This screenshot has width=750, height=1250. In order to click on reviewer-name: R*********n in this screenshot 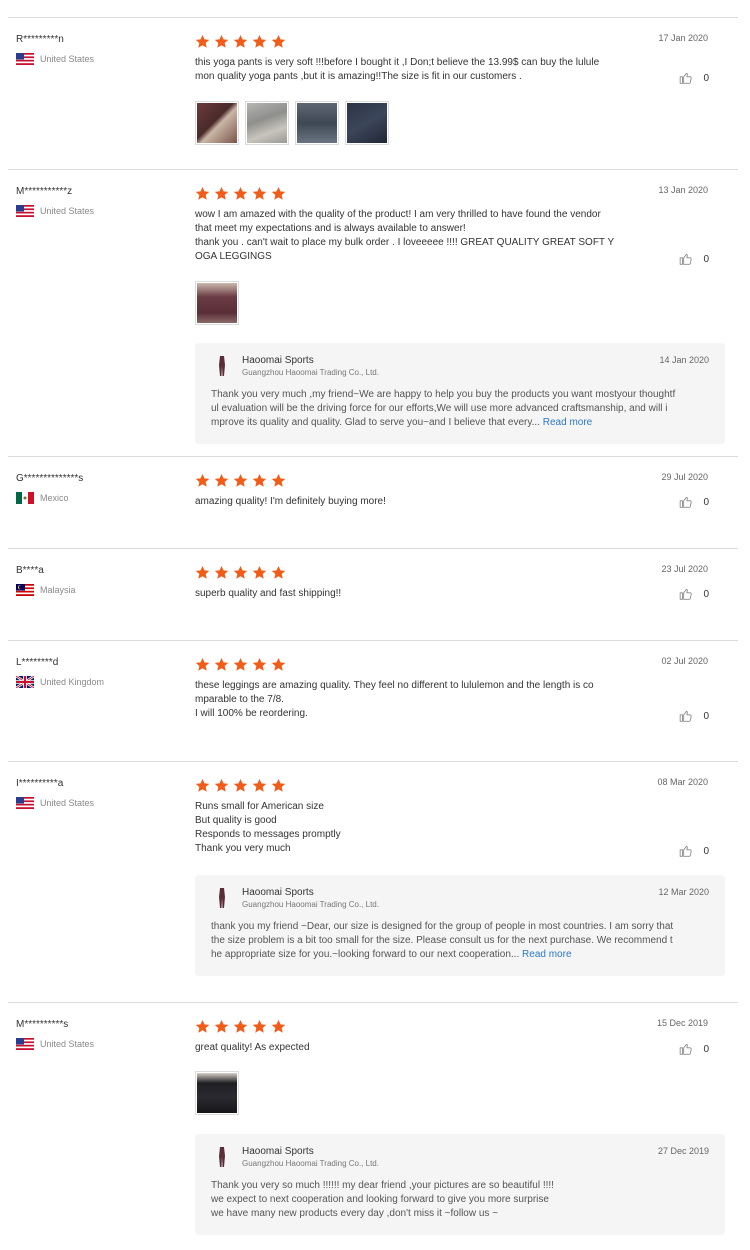, I will do `click(40, 39)`.